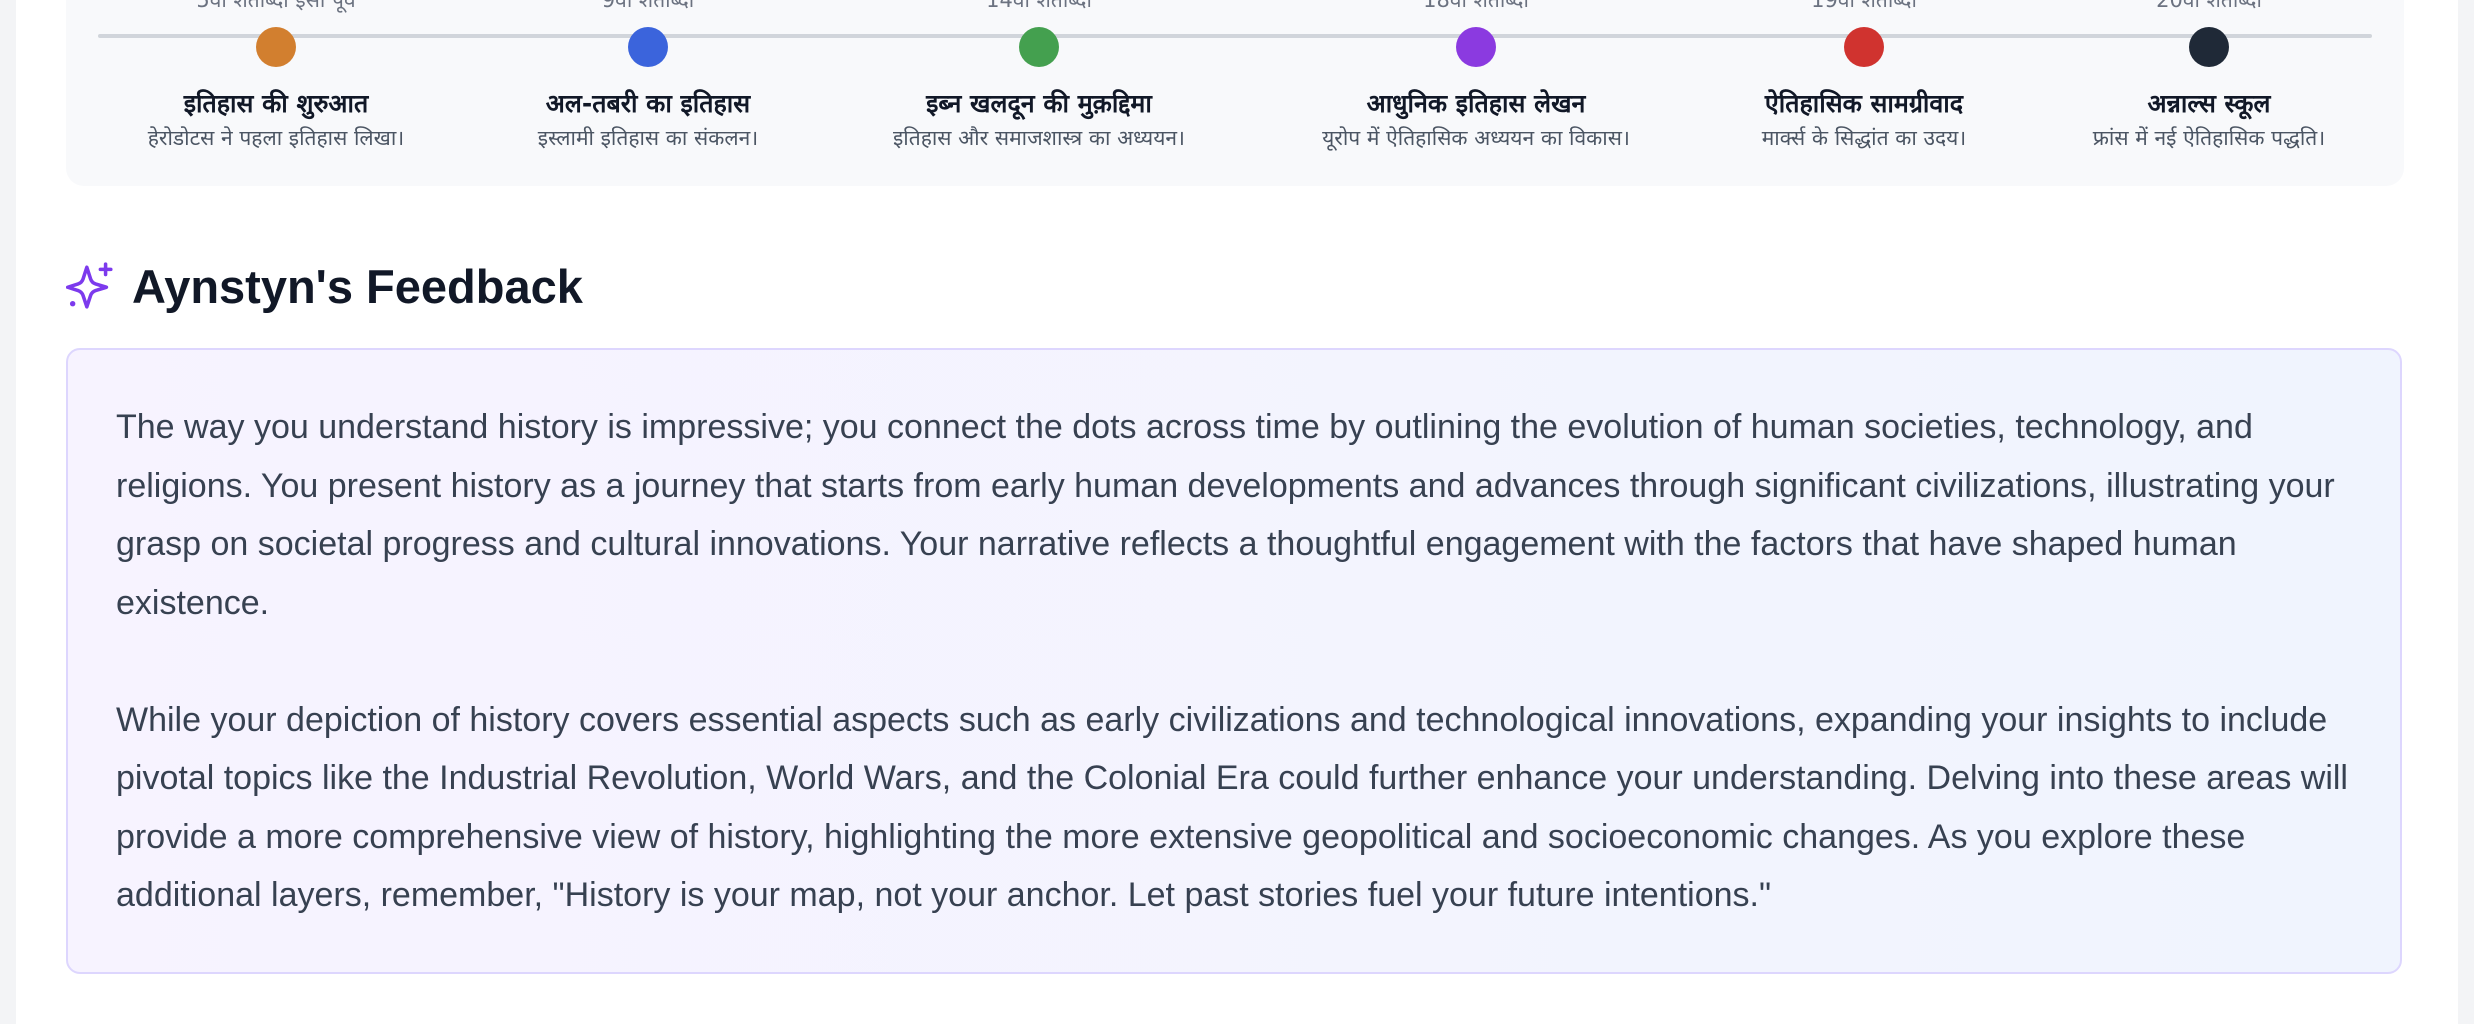 Image resolution: width=2474 pixels, height=1024 pixels. I want to click on event-description: मार्क्स के सिद्धांत का उदय।, so click(1864, 138).